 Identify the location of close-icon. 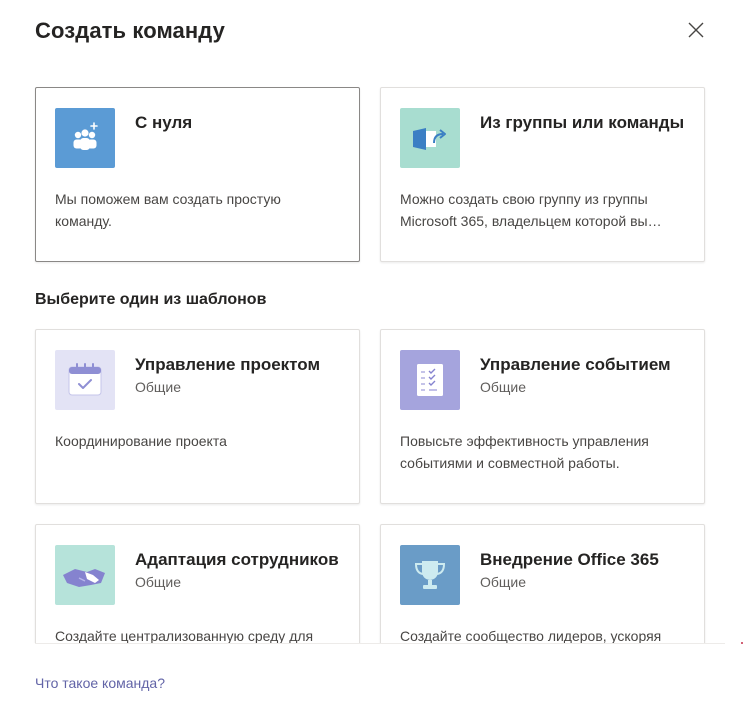
(696, 30).